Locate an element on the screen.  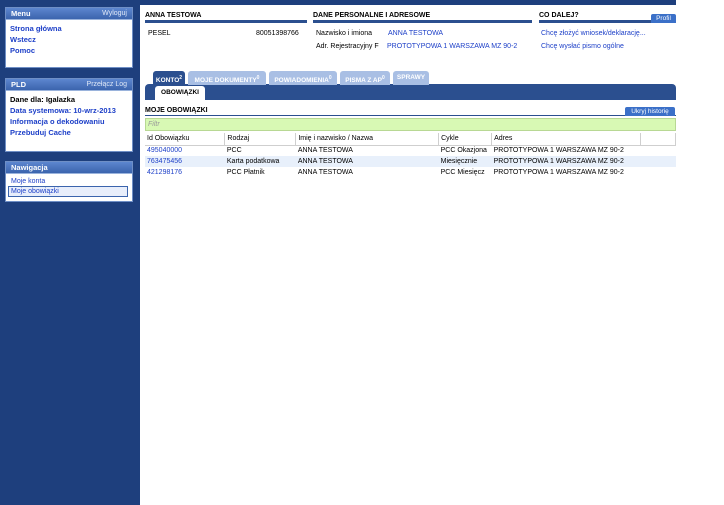
tab-letters-label: PISMA Z AP is located at coordinates (363, 81).